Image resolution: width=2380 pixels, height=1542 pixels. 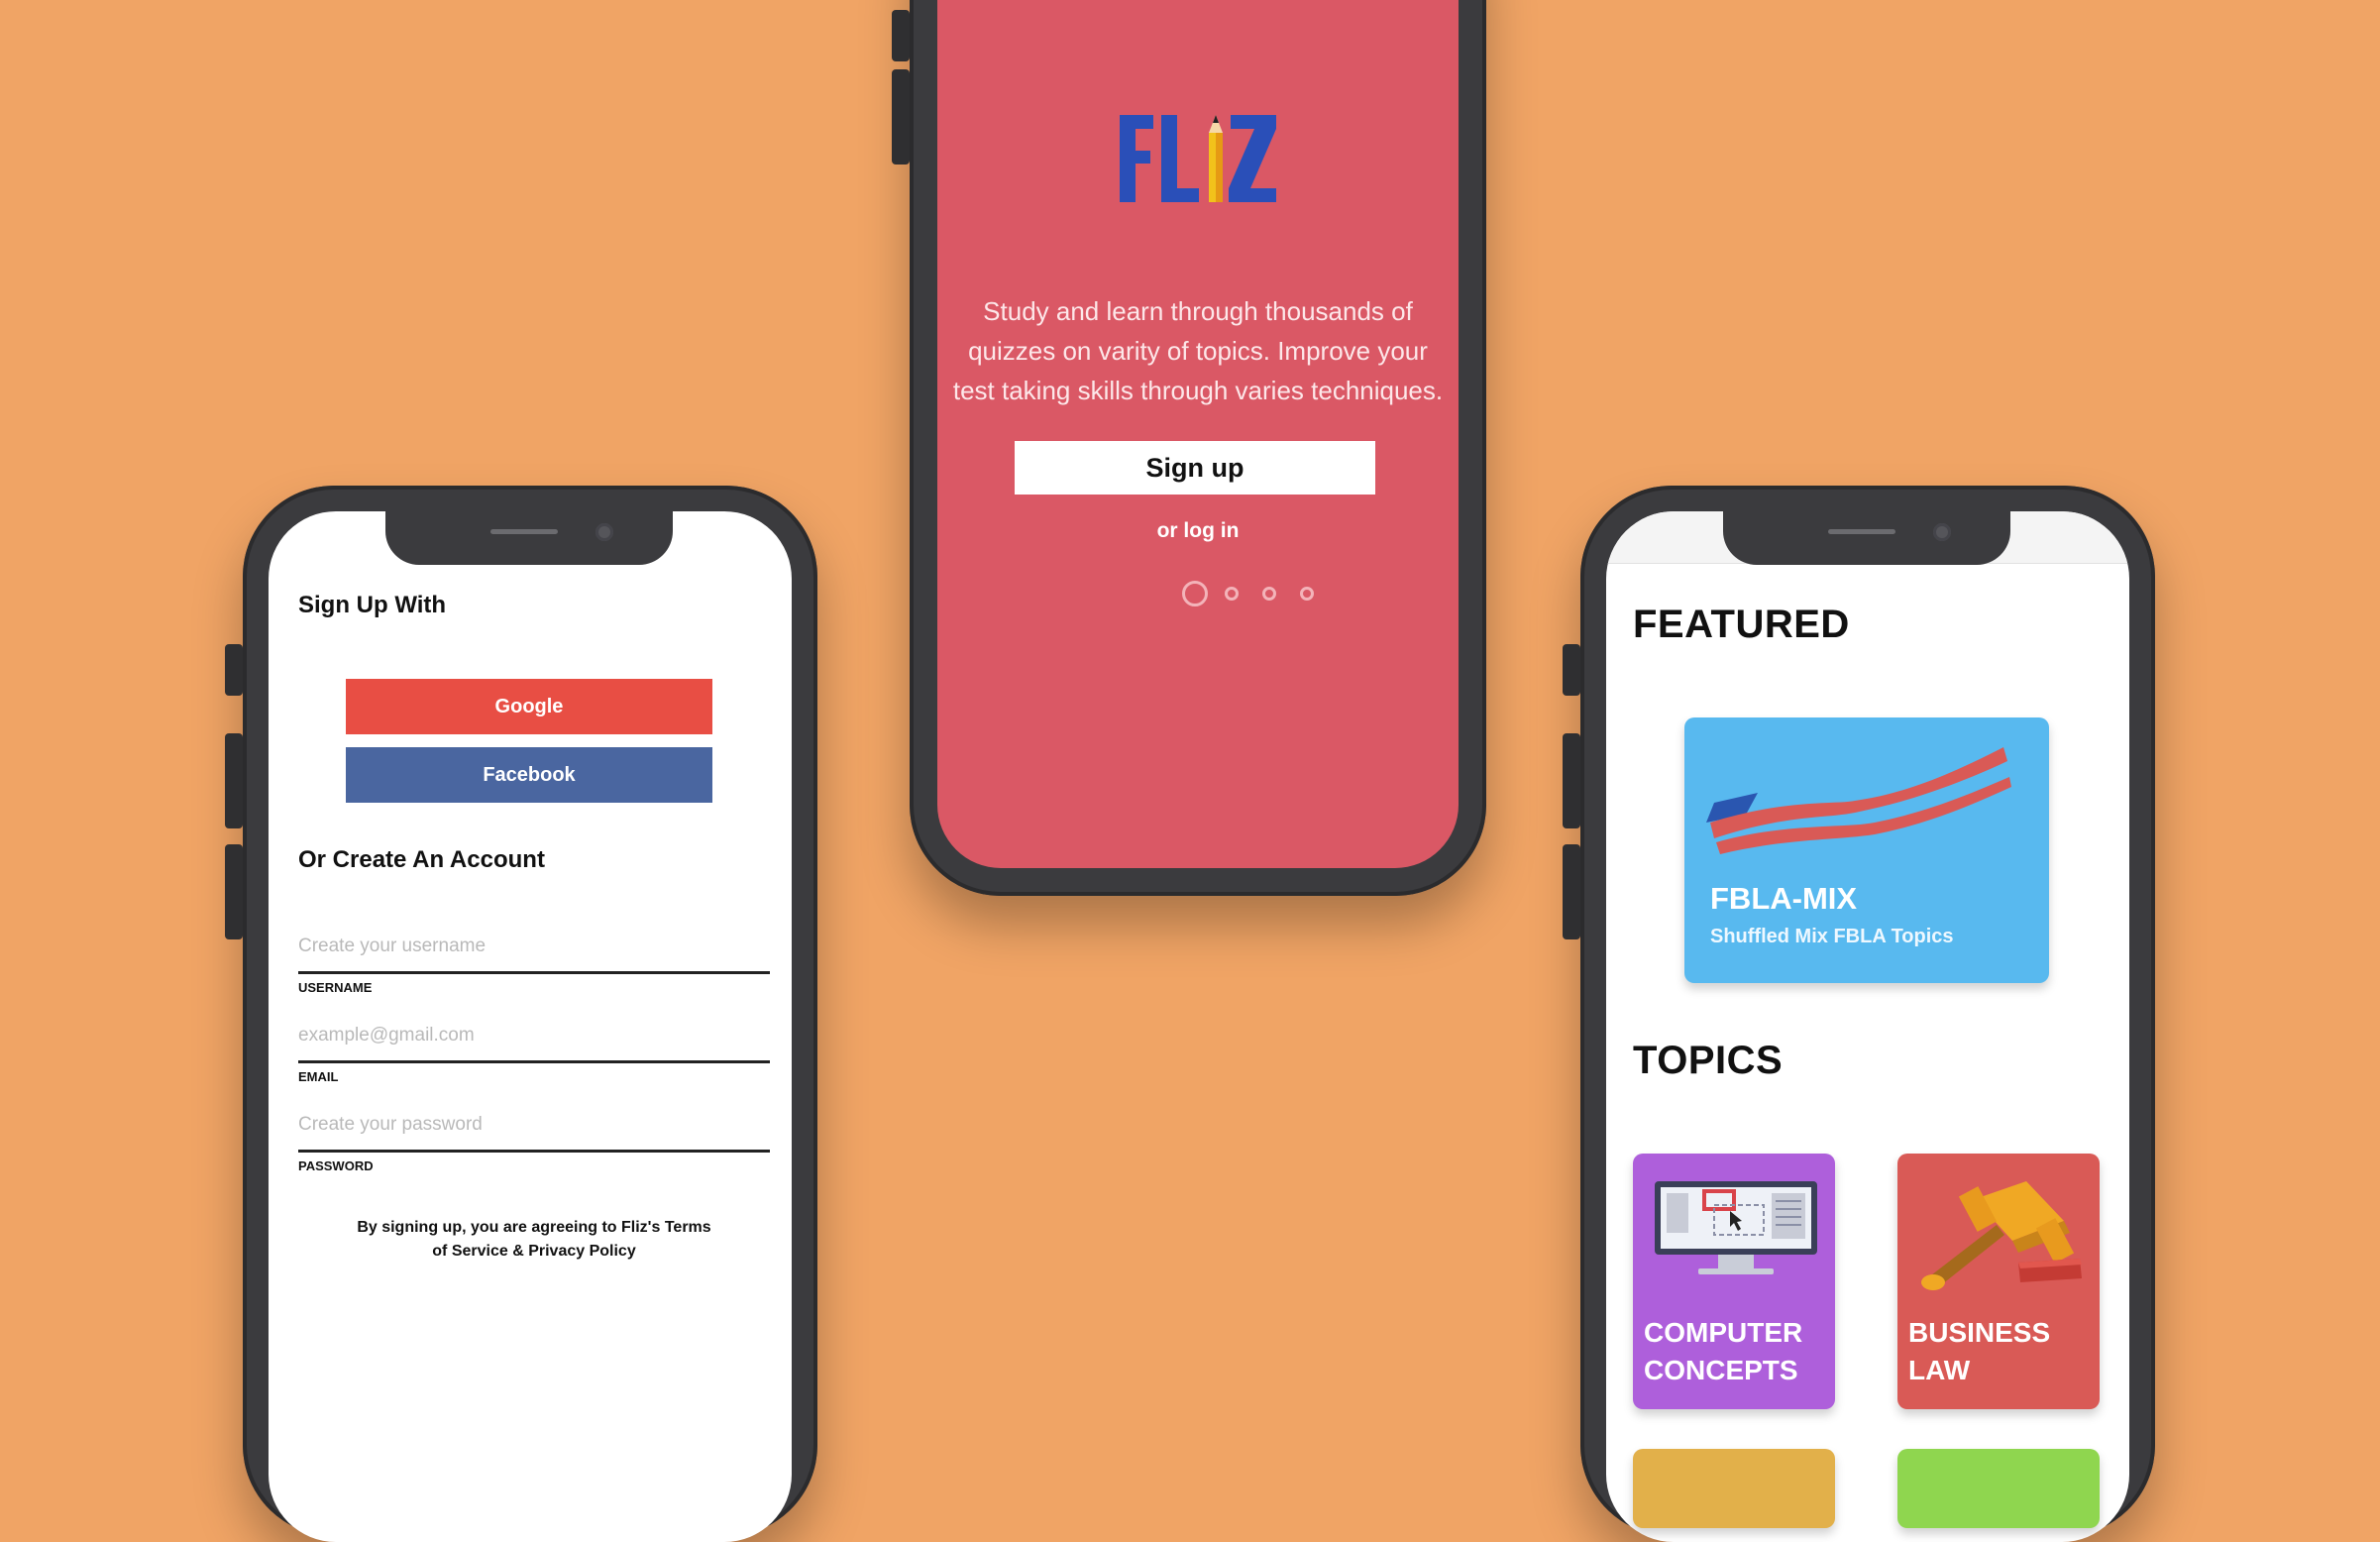 What do you see at coordinates (1198, 531) in the screenshot?
I see `login-link: or log in` at bounding box center [1198, 531].